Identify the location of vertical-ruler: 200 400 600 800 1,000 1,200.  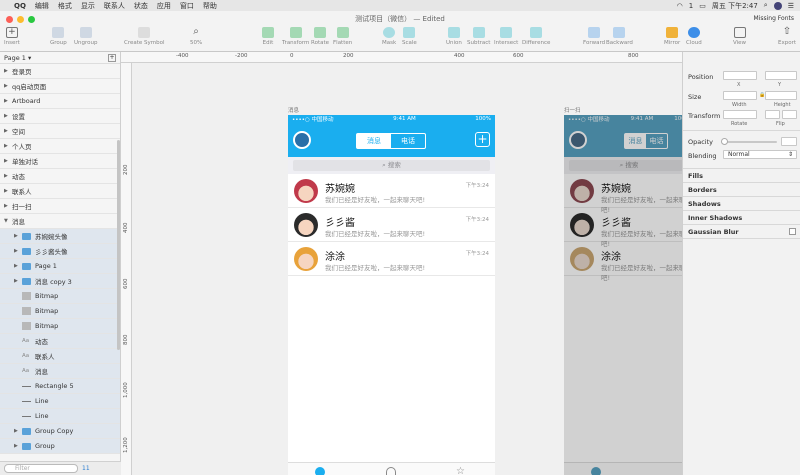
(126, 269).